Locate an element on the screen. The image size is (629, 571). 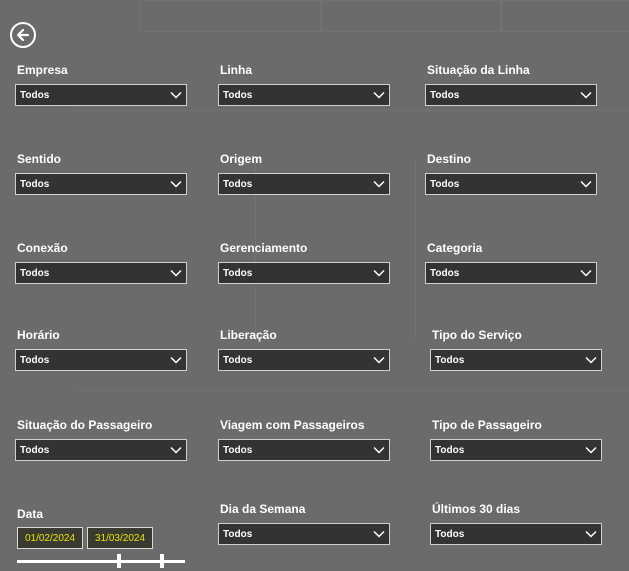
slicer-label: Tipo do Serviço is located at coordinates (477, 335).